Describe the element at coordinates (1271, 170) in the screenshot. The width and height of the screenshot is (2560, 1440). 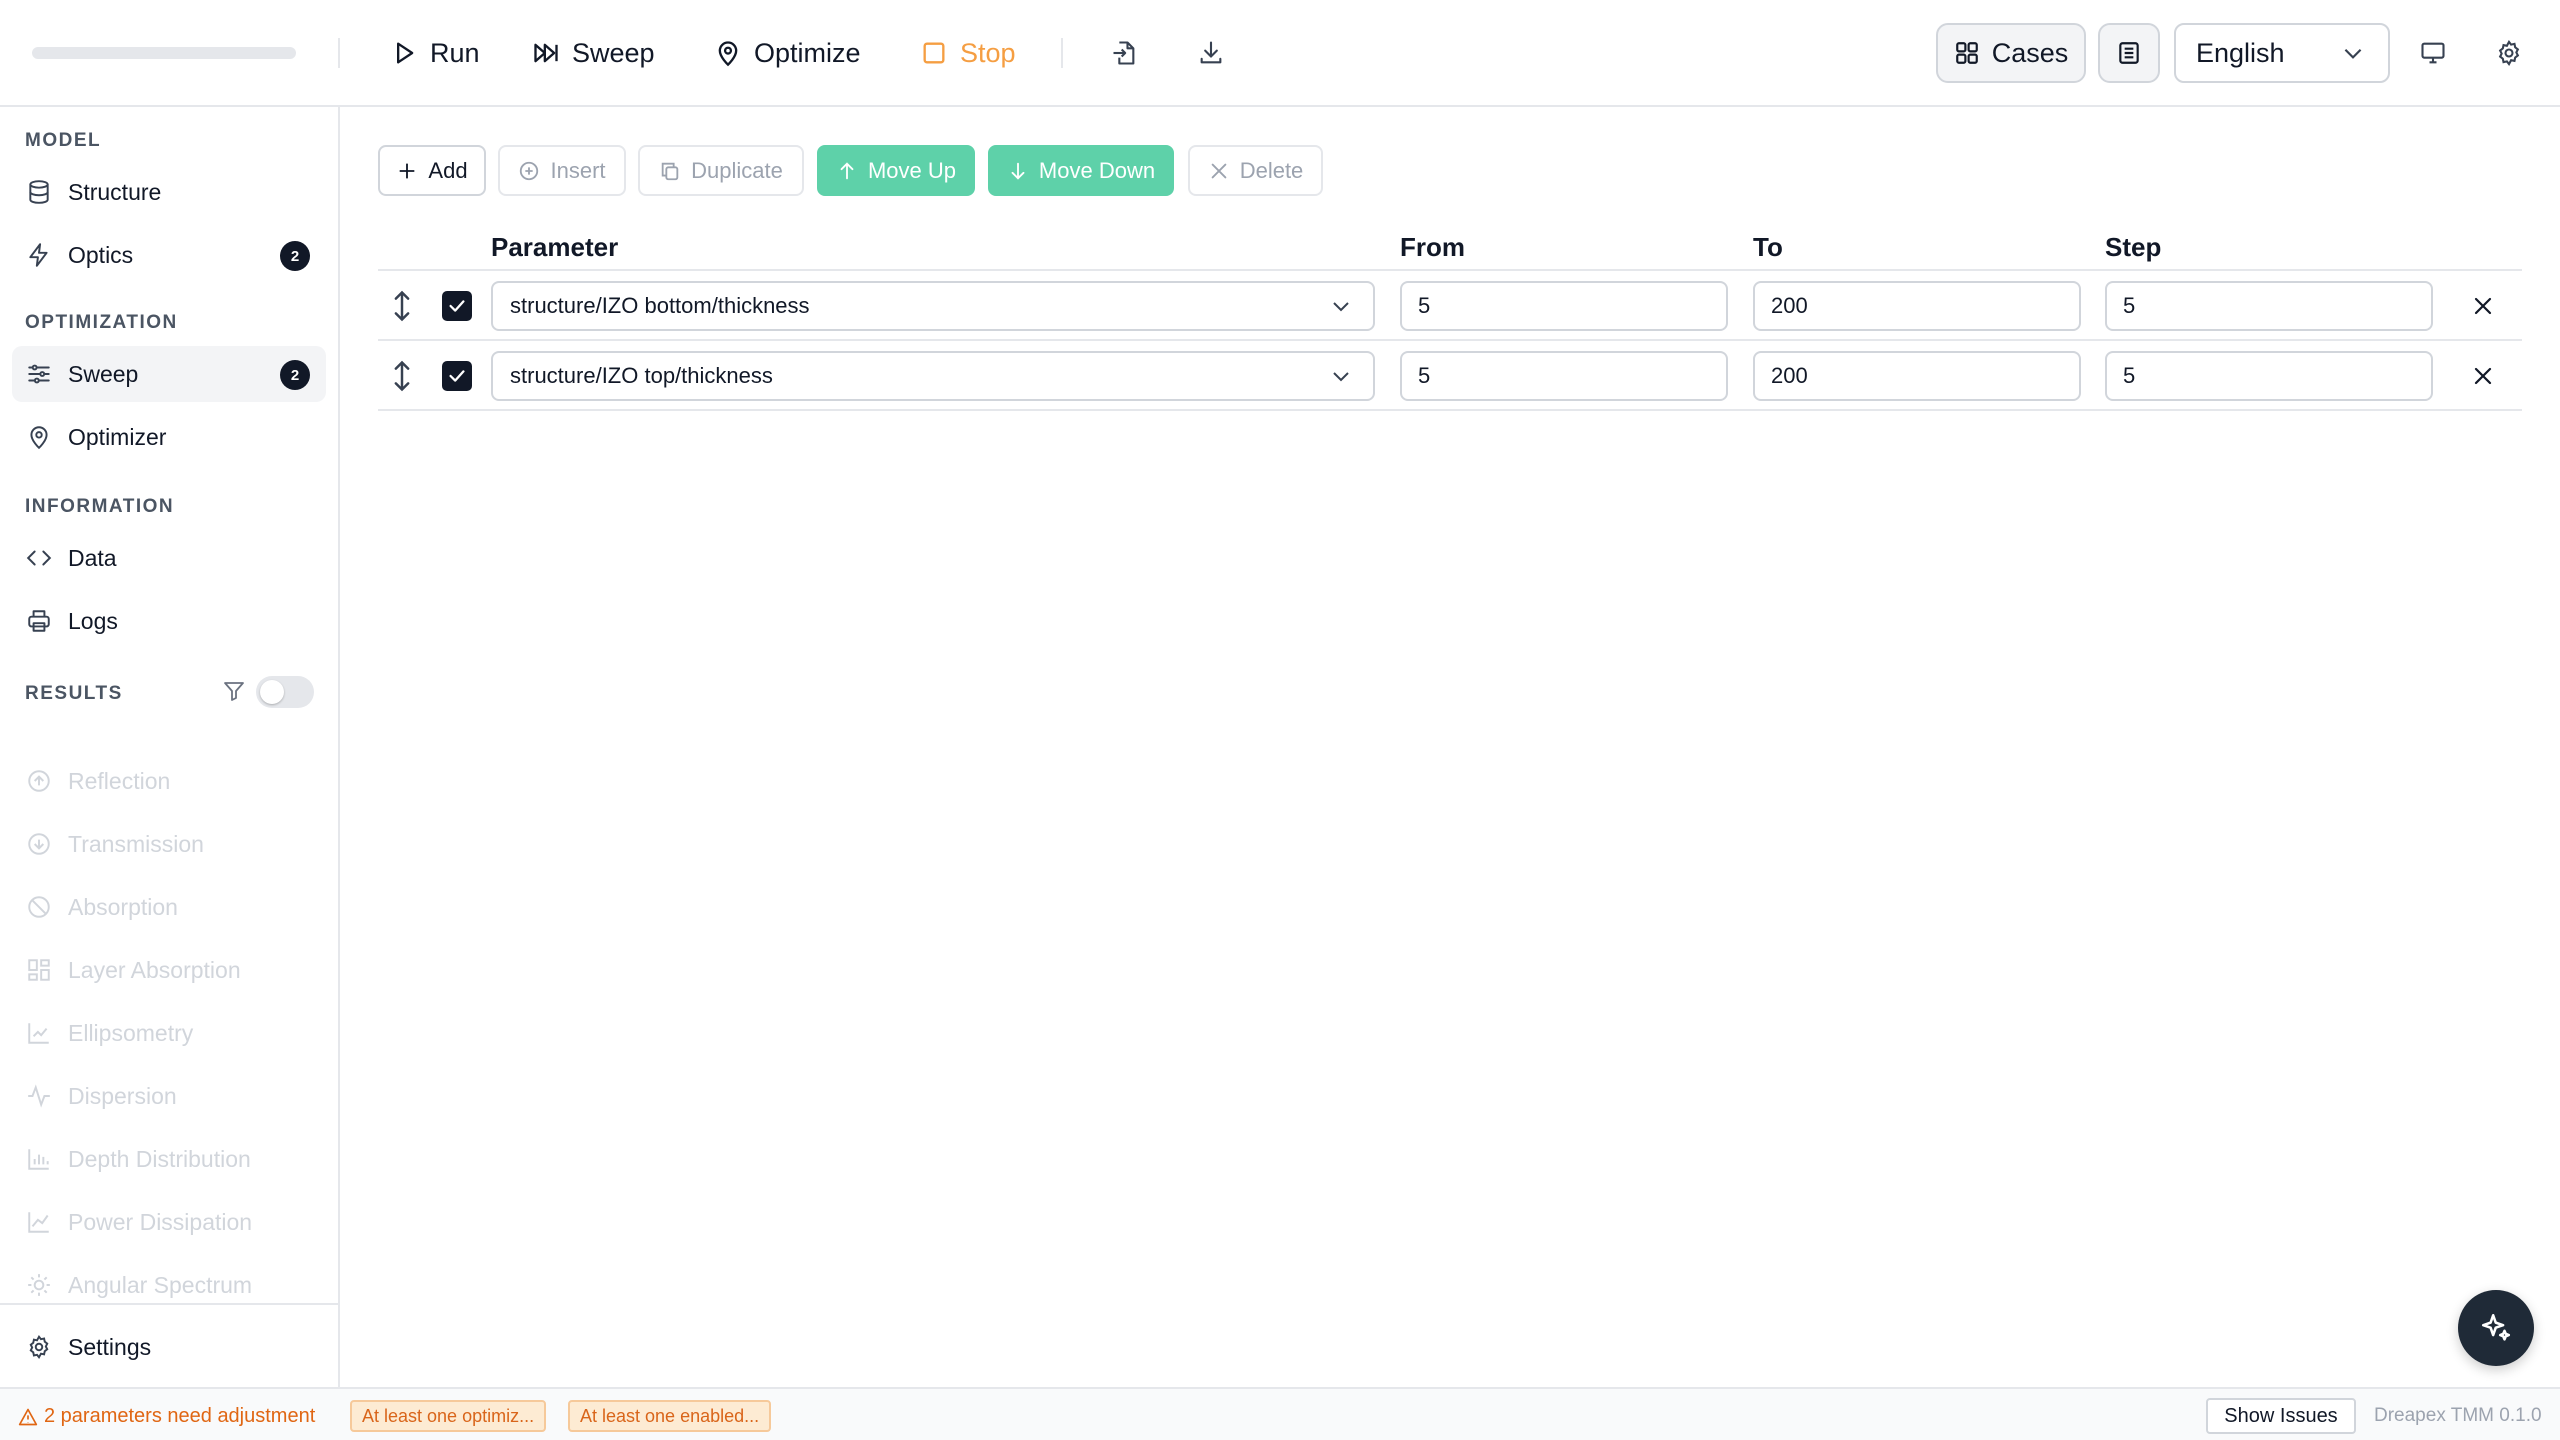
I see `delete-label: Delete` at that location.